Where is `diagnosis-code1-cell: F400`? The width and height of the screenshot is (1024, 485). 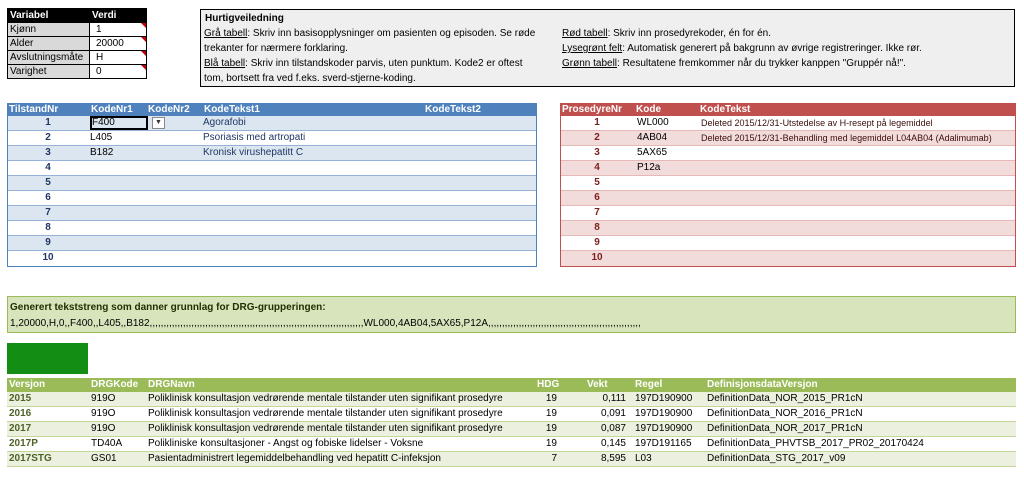 diagnosis-code1-cell: F400 is located at coordinates (103, 123).